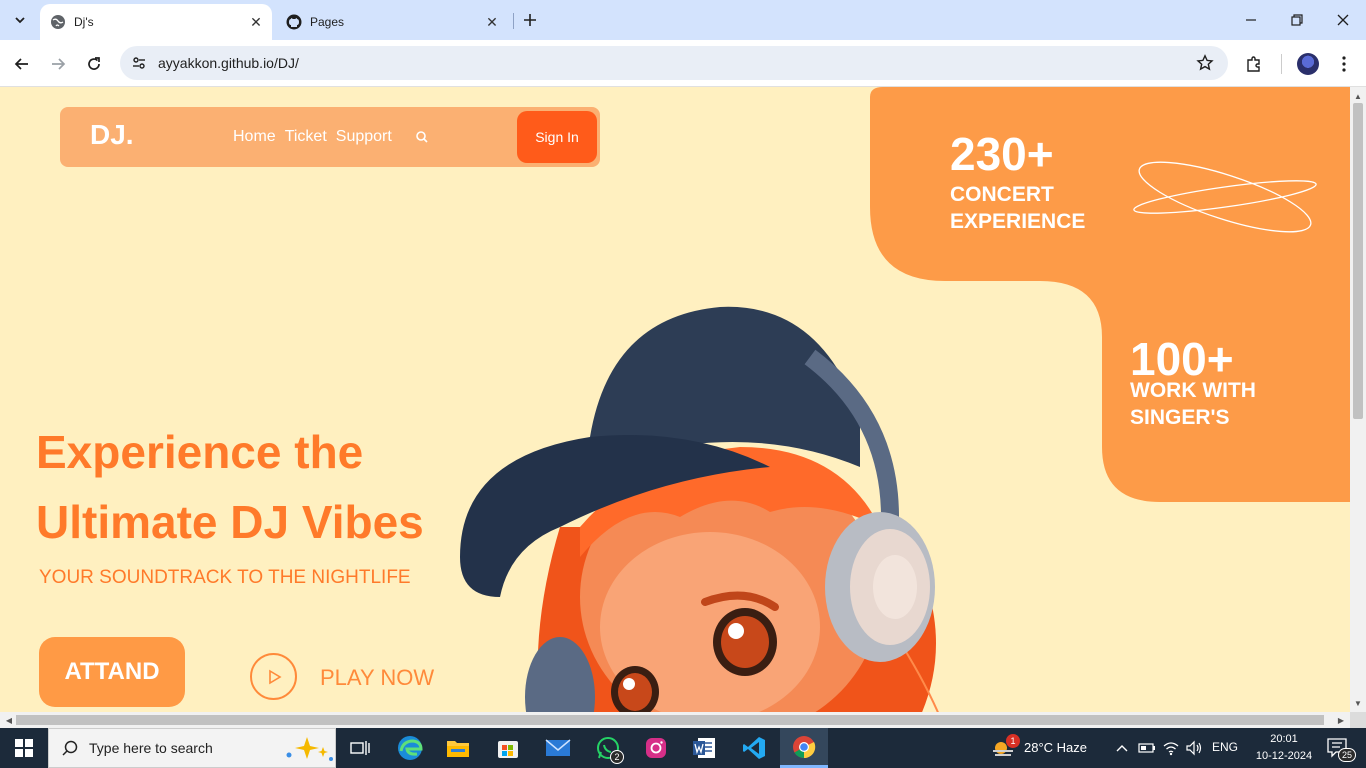  I want to click on restore-button, so click(1297, 20).